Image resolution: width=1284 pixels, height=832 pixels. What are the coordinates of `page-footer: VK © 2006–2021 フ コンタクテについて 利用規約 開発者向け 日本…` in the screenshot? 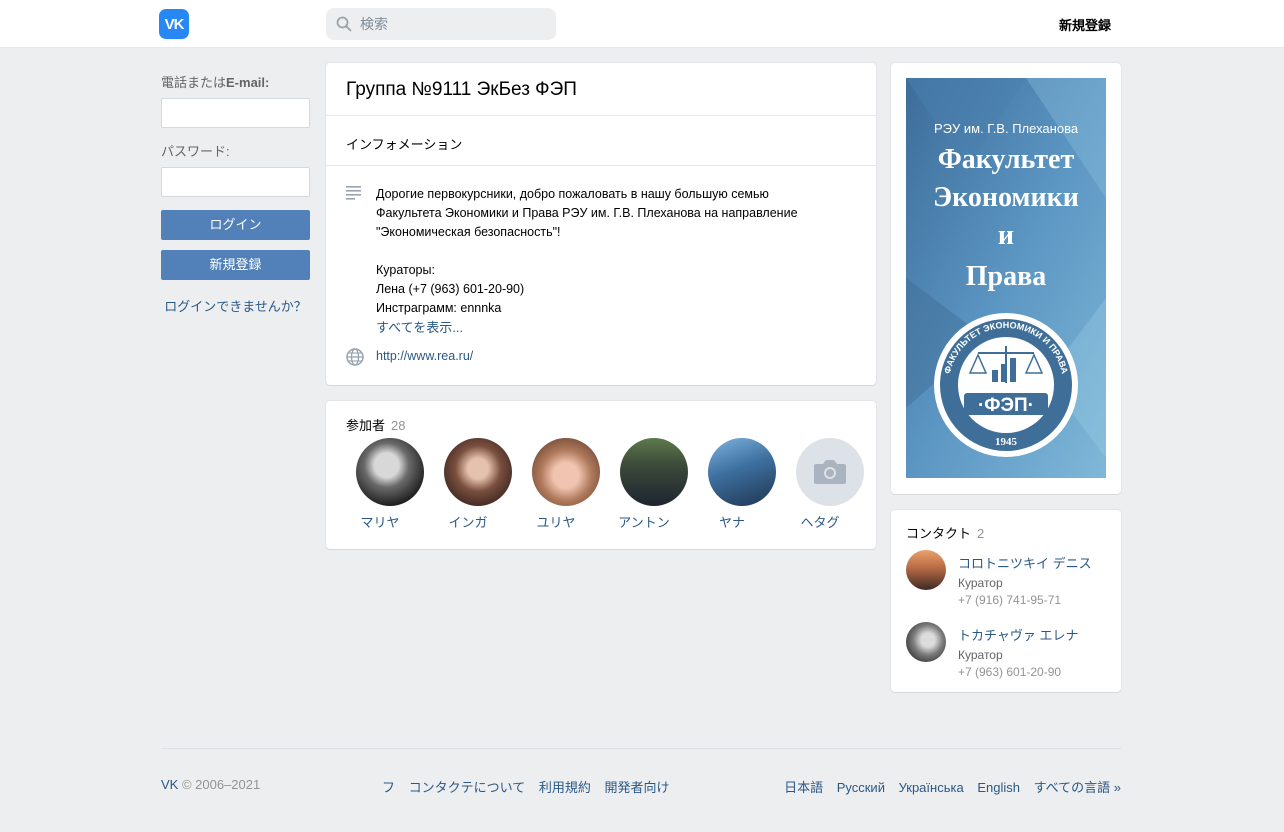 It's located at (641, 778).